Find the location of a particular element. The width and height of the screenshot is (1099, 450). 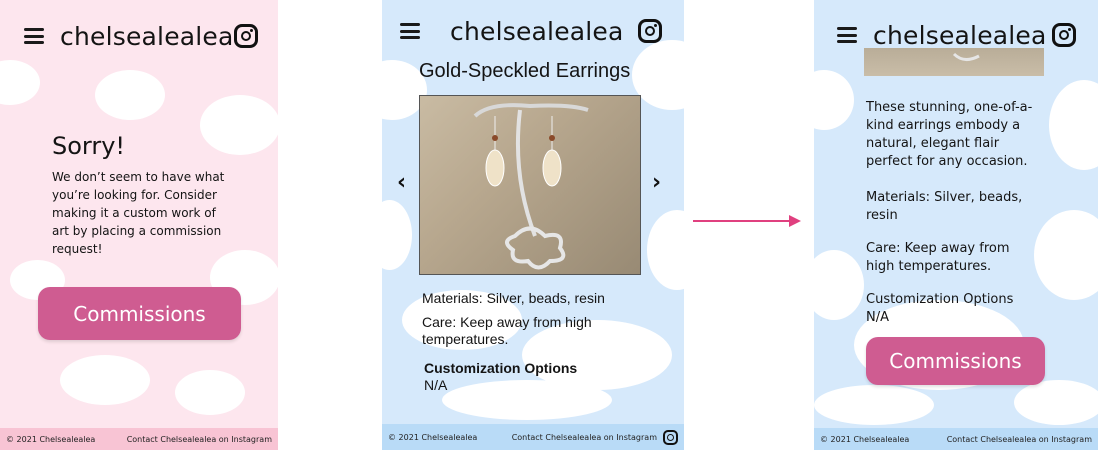

footer-contact: Contact Chelsealealea on Instagram is located at coordinates (595, 437).